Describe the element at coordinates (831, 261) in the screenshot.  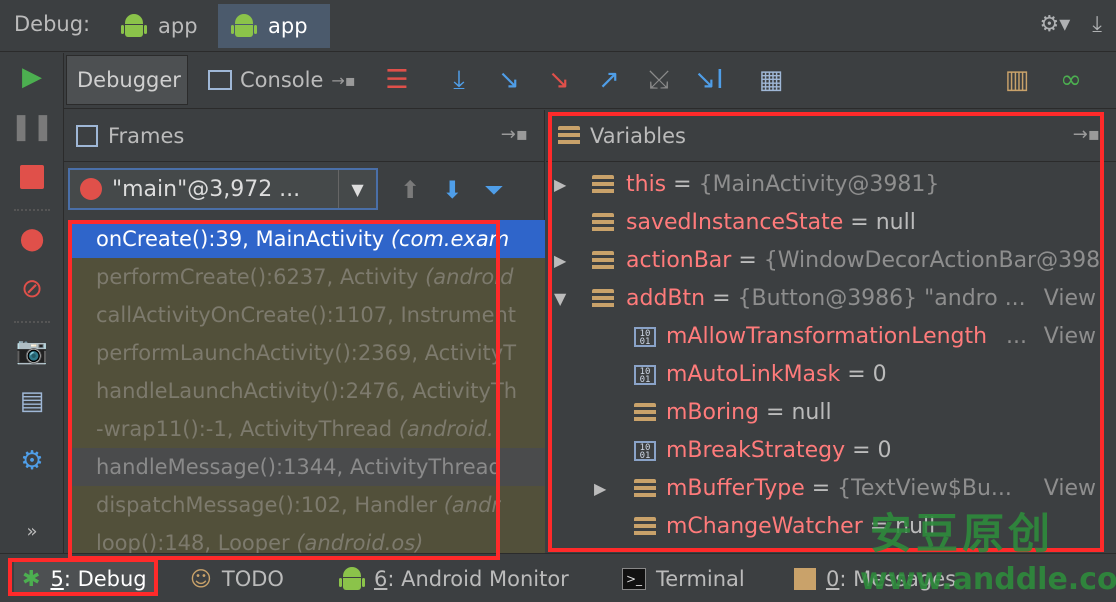
I see `variable-row: ▶ actionBar = {WindowDecorActionBar@398` at that location.